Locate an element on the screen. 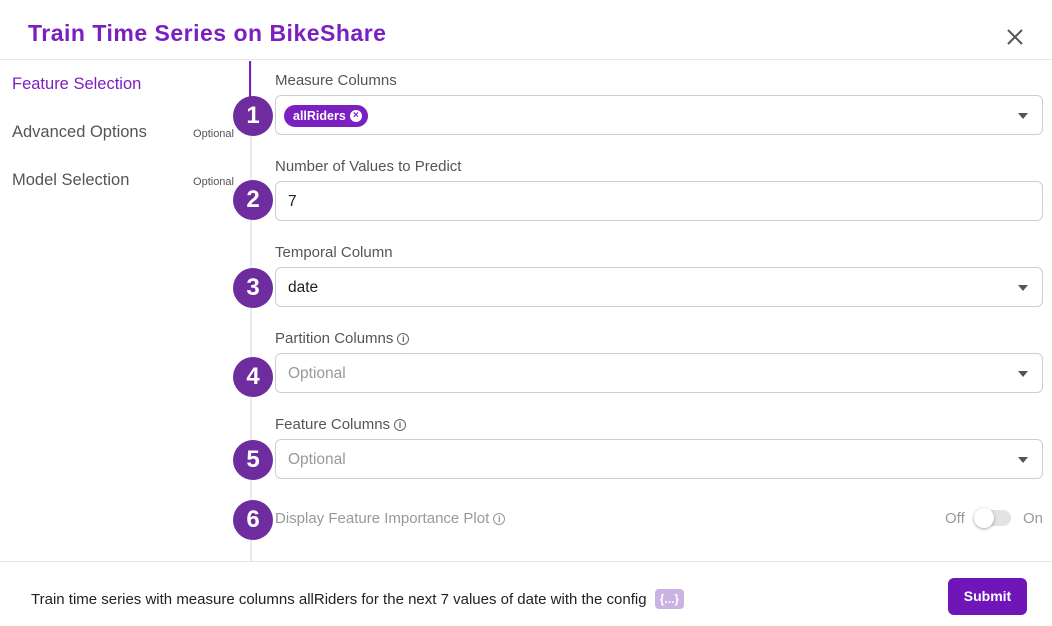 This screenshot has width=1052, height=626. feature-columns-label: Feature Columns is located at coordinates (333, 424).